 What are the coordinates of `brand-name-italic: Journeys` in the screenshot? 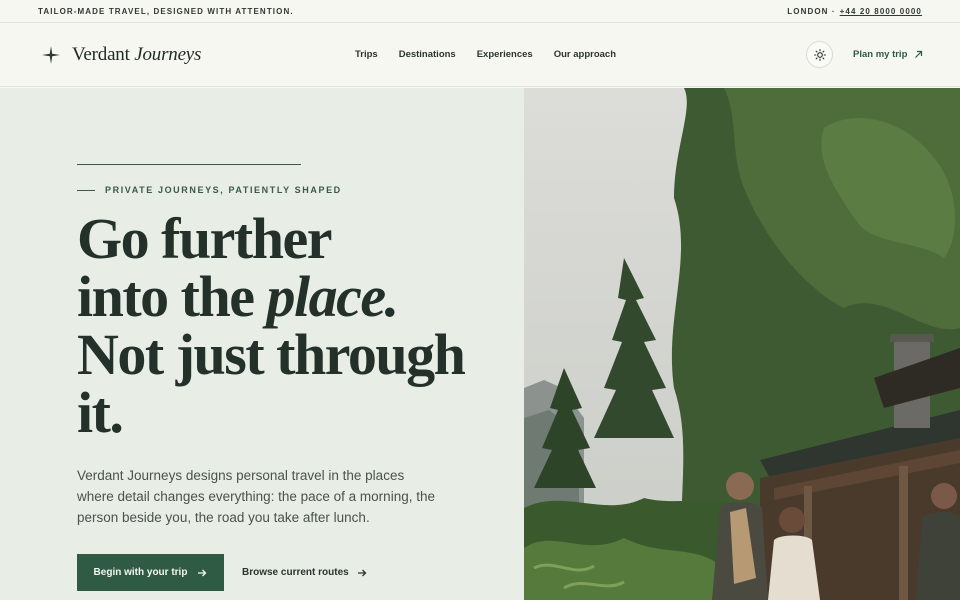 It's located at (168, 54).